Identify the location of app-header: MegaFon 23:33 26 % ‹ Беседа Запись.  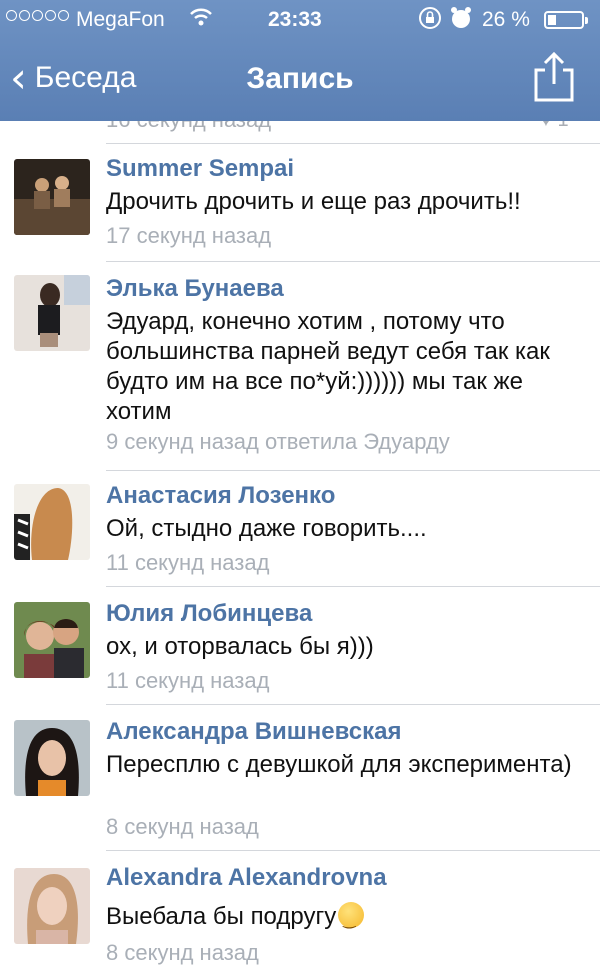
(300, 60).